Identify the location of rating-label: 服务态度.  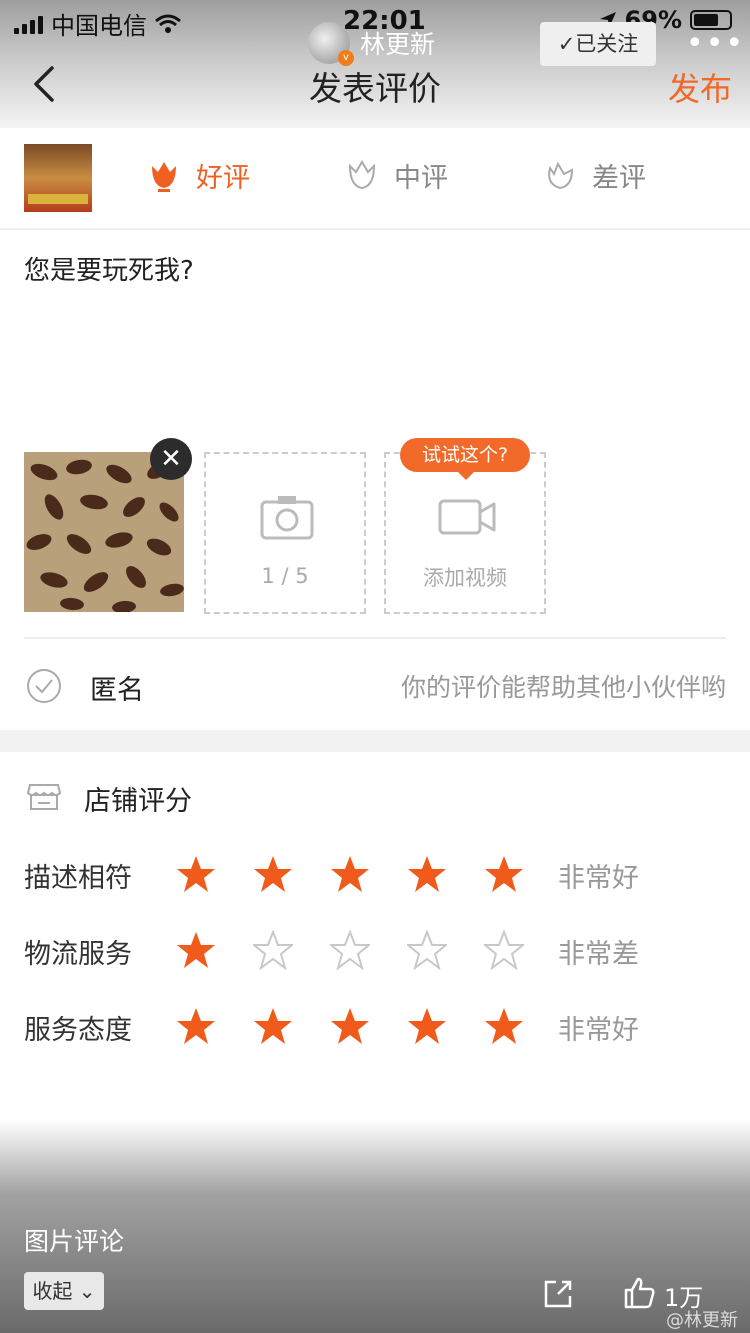
(78, 1030).